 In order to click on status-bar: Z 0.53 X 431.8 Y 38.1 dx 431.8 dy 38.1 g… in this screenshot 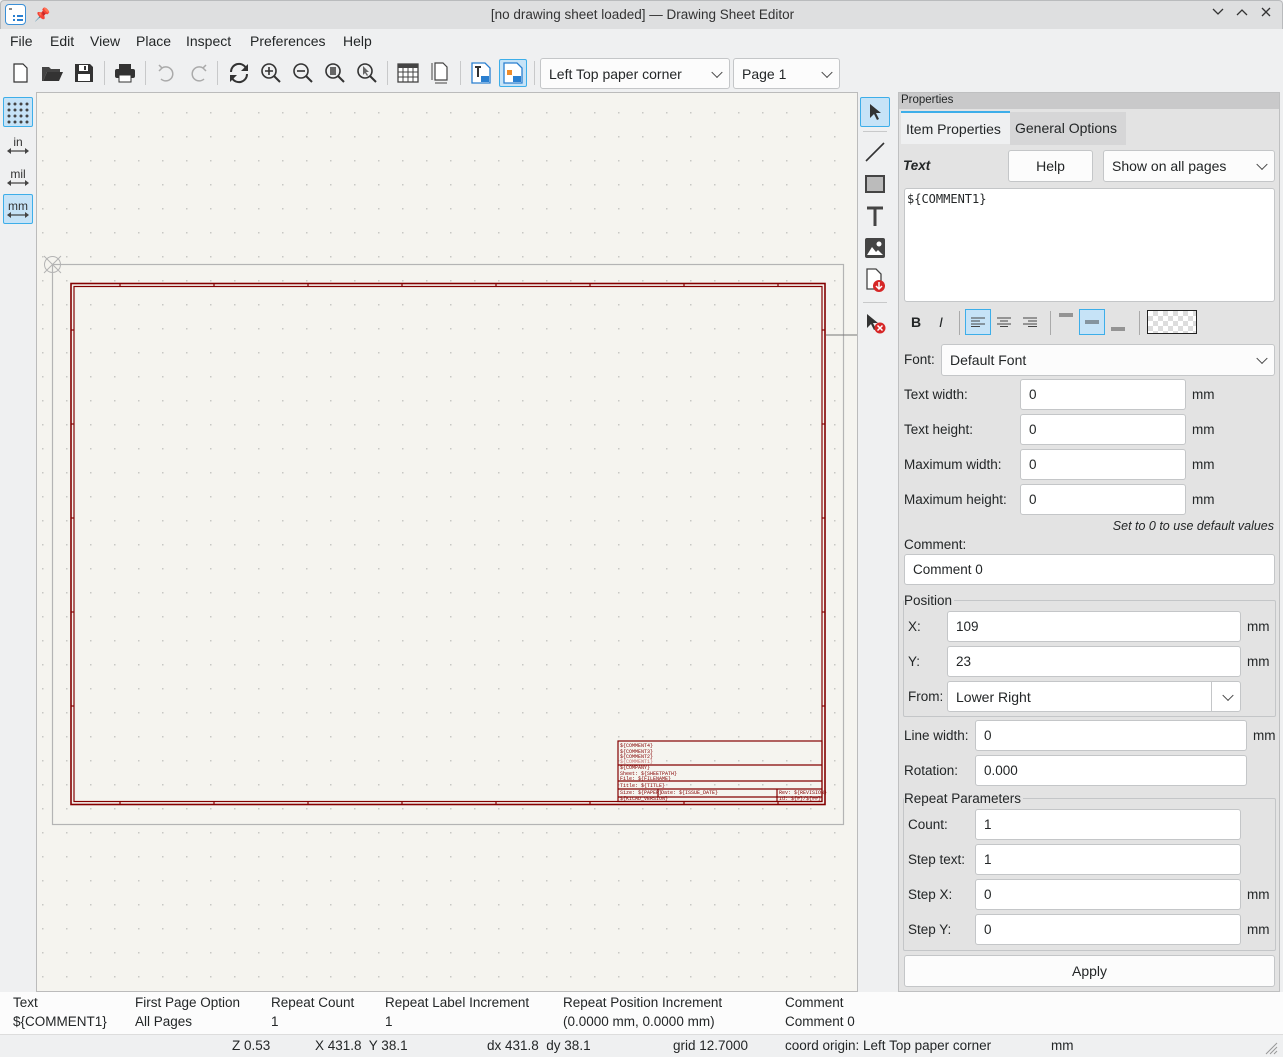, I will do `click(641, 1045)`.